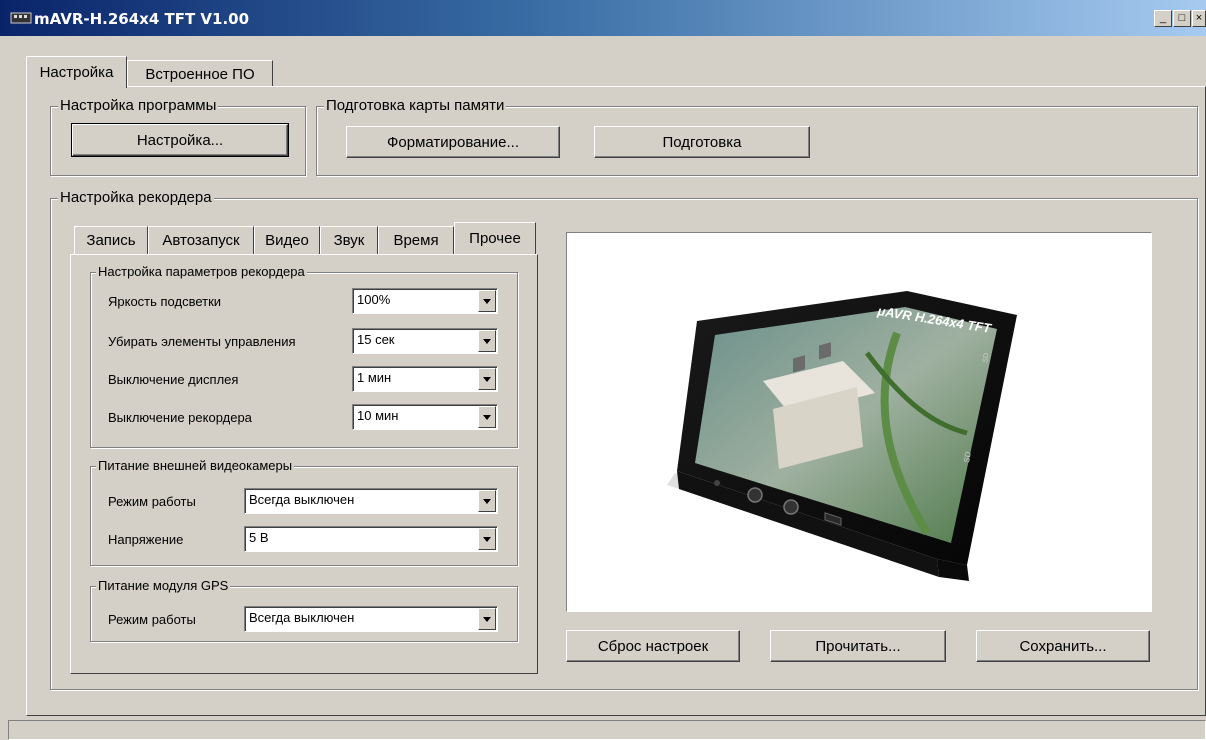  Describe the element at coordinates (371, 501) in the screenshot. I see `camera-mode-select: Всегда выключен` at that location.